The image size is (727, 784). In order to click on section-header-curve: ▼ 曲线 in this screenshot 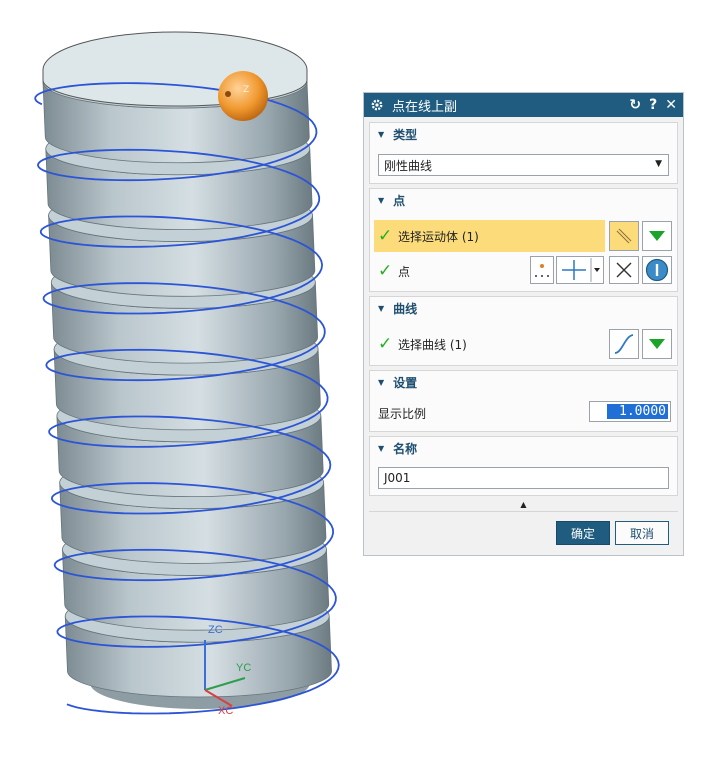, I will do `click(523, 308)`.